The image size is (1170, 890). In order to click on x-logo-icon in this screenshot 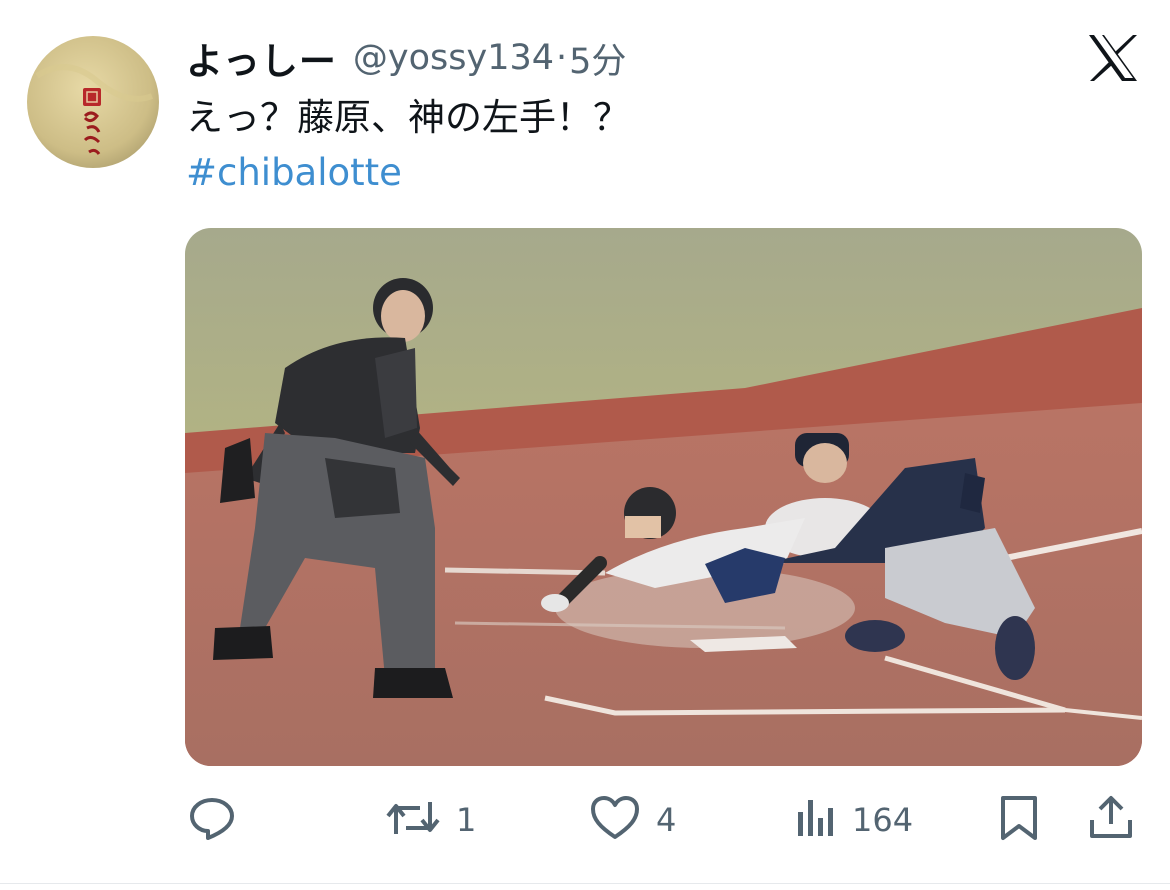, I will do `click(1113, 58)`.